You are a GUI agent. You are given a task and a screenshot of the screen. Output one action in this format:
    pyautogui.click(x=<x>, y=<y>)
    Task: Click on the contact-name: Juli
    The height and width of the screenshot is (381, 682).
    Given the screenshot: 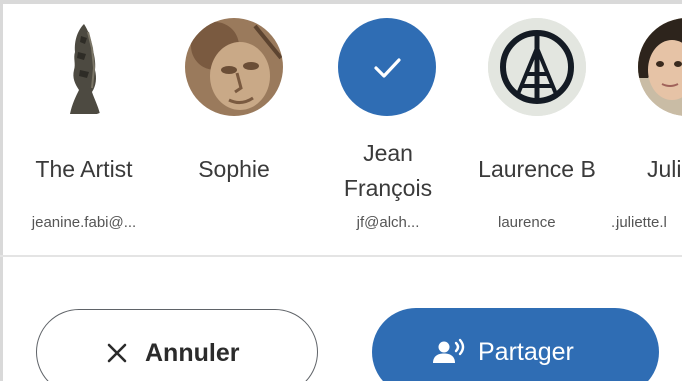 What is the action you would take?
    pyautogui.click(x=664, y=169)
    